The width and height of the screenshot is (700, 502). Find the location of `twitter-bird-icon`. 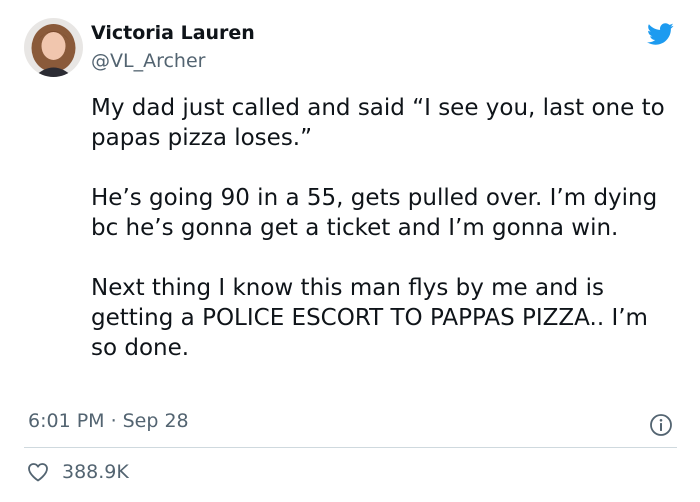

twitter-bird-icon is located at coordinates (660, 34).